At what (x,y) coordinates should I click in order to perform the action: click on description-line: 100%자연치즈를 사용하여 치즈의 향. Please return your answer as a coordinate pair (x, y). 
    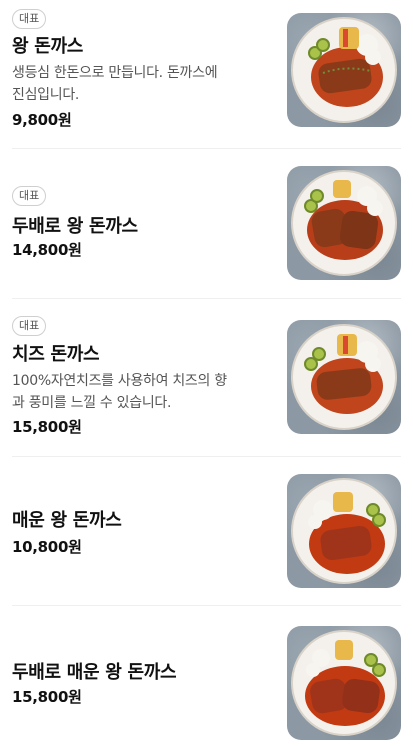
    Looking at the image, I should click on (119, 381).